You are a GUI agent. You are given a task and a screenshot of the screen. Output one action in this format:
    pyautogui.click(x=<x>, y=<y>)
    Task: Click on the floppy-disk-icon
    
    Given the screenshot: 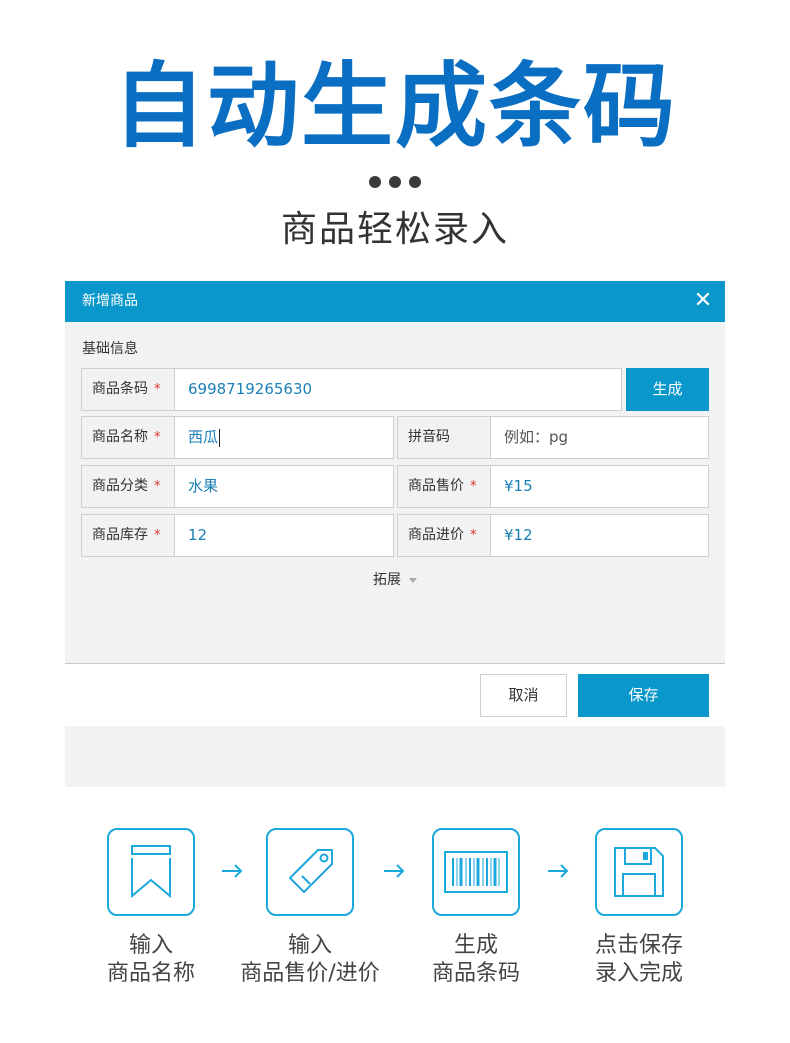 What is the action you would take?
    pyautogui.click(x=639, y=872)
    